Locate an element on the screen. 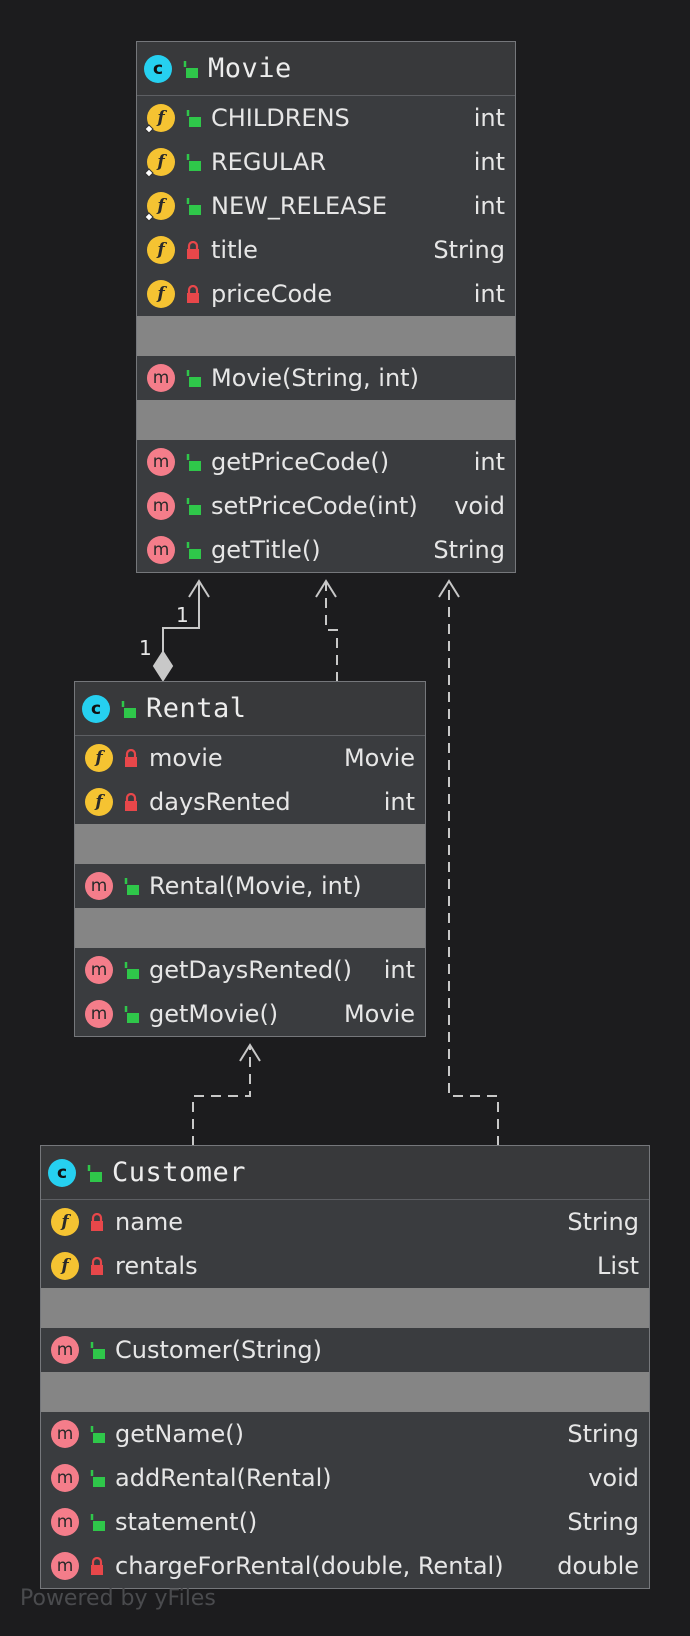 The image size is (690, 1636). multiplicity-source: 1 is located at coordinates (145, 648).